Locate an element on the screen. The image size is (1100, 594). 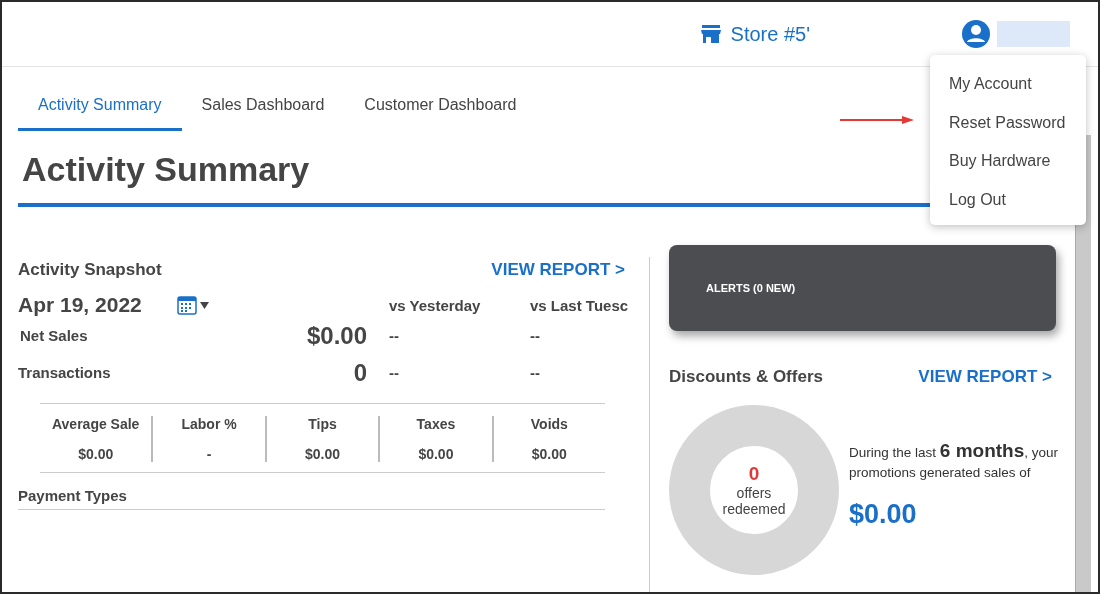
tab: Customer Dashboard is located at coordinates (440, 106).